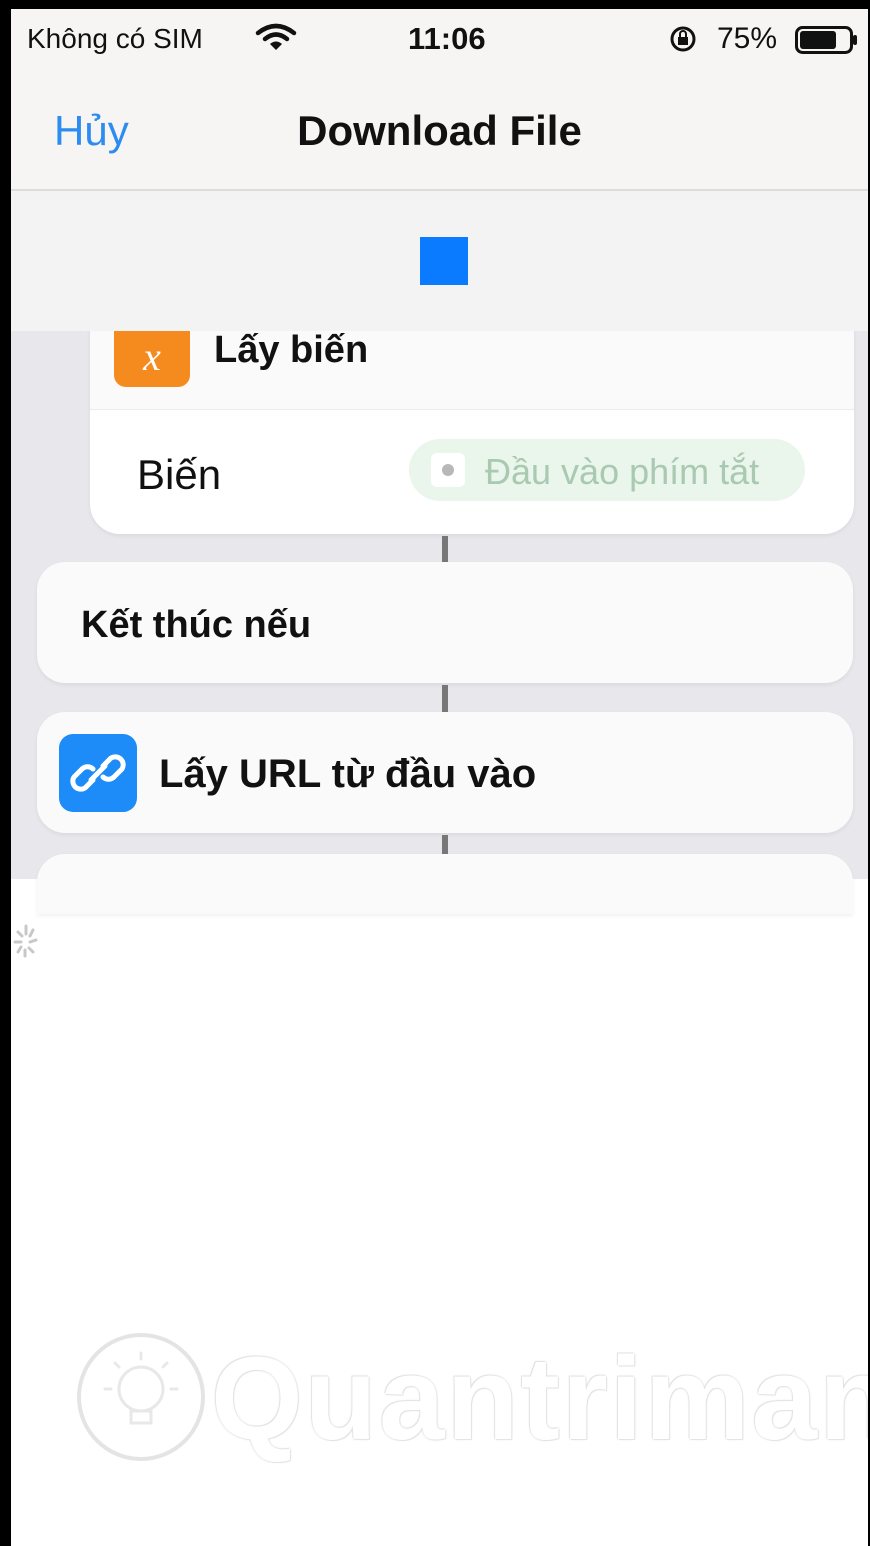 Image resolution: width=870 pixels, height=1546 pixels. Describe the element at coordinates (115, 38) in the screenshot. I see `carrier-label: Không có SIM` at that location.